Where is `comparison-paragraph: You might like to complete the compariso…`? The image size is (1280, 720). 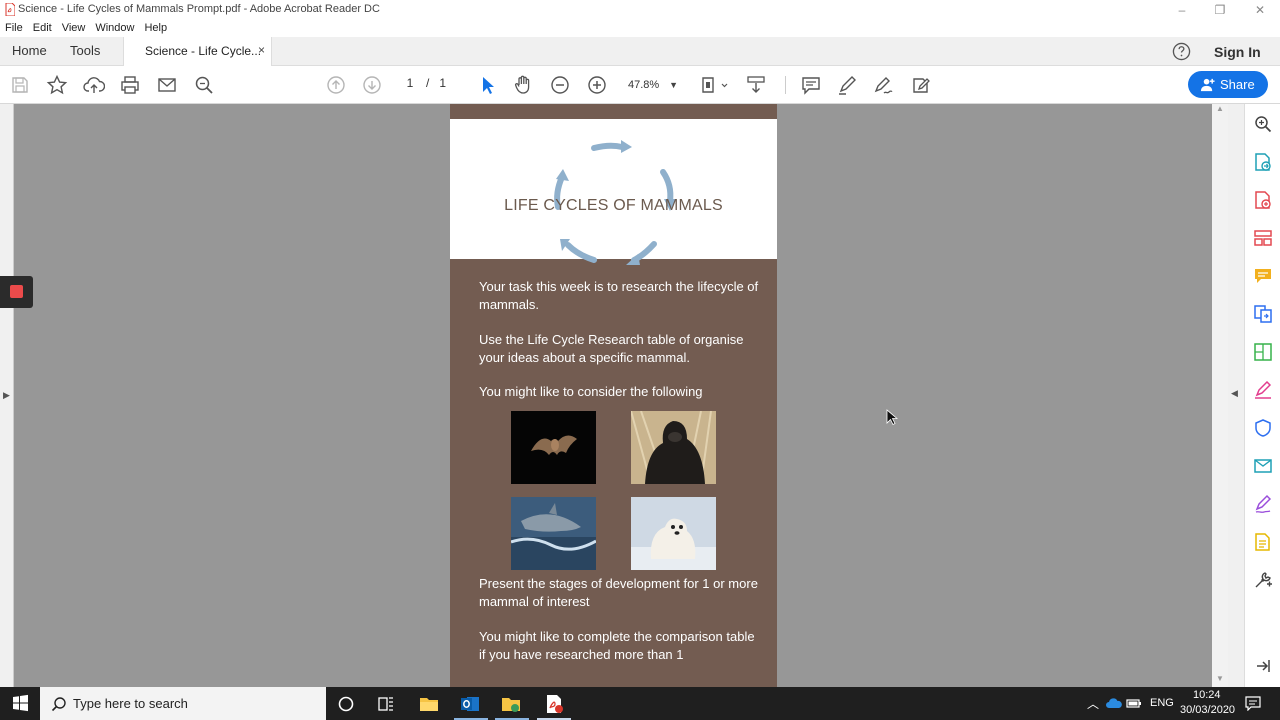
comparison-paragraph: You might like to complete the compariso… is located at coordinates (617, 645).